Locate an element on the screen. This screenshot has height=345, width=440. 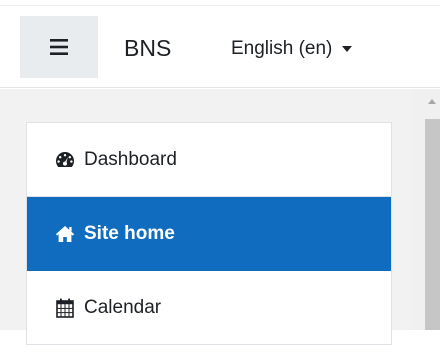
language-menu: English (en) is located at coordinates (292, 49).